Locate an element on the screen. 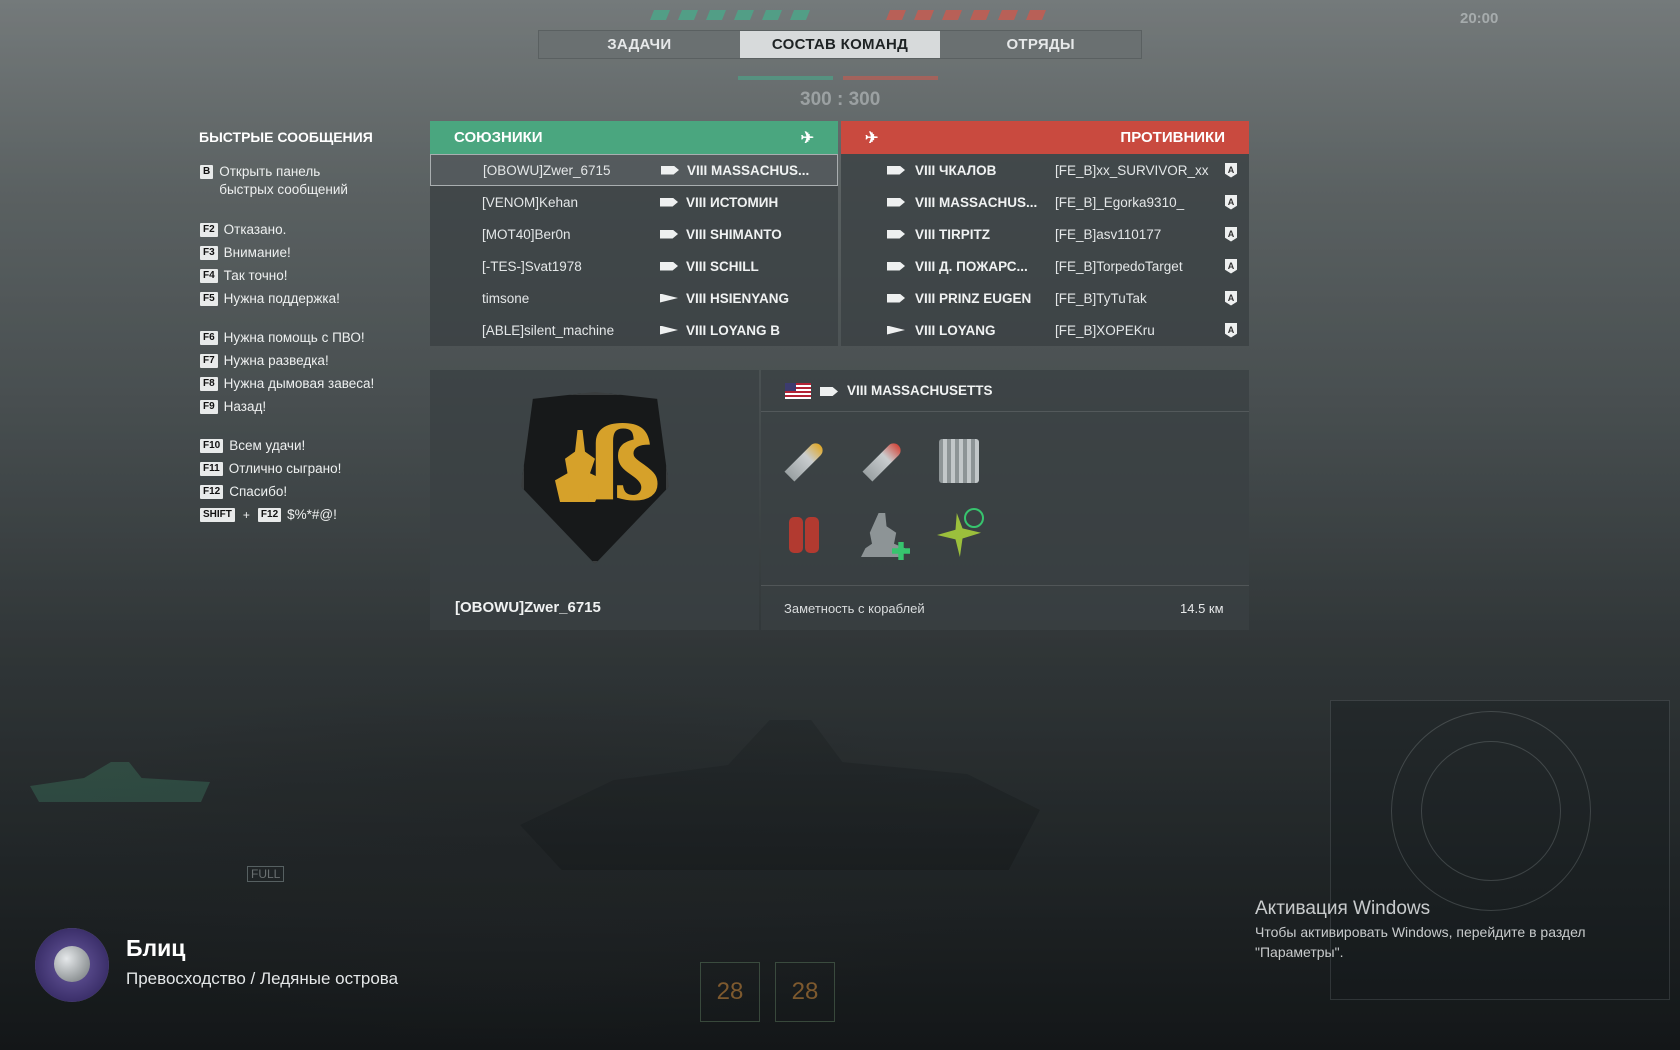  qm-item: F3 Внимание! is located at coordinates (245, 253).